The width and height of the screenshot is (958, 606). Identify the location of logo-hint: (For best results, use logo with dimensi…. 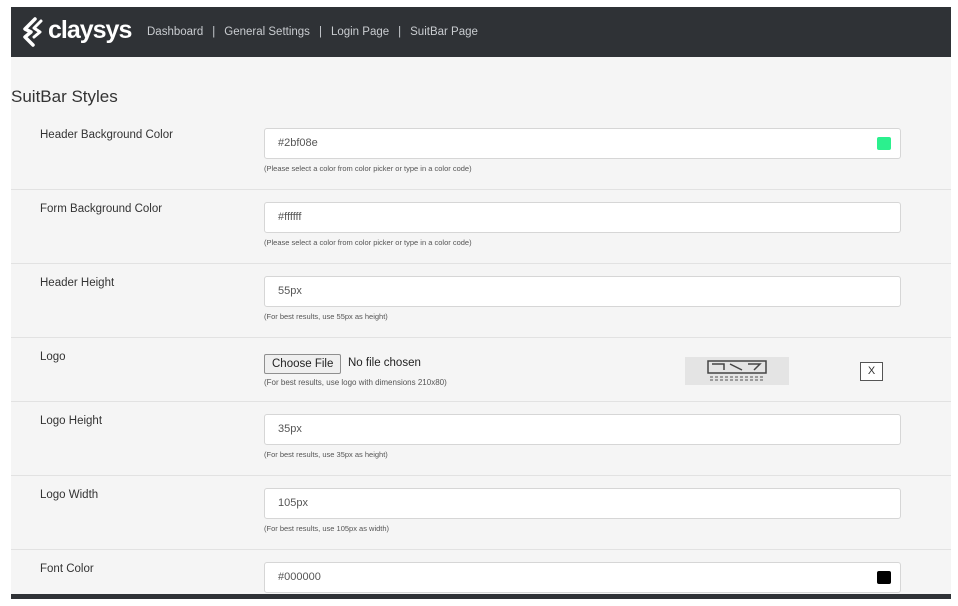
(355, 382).